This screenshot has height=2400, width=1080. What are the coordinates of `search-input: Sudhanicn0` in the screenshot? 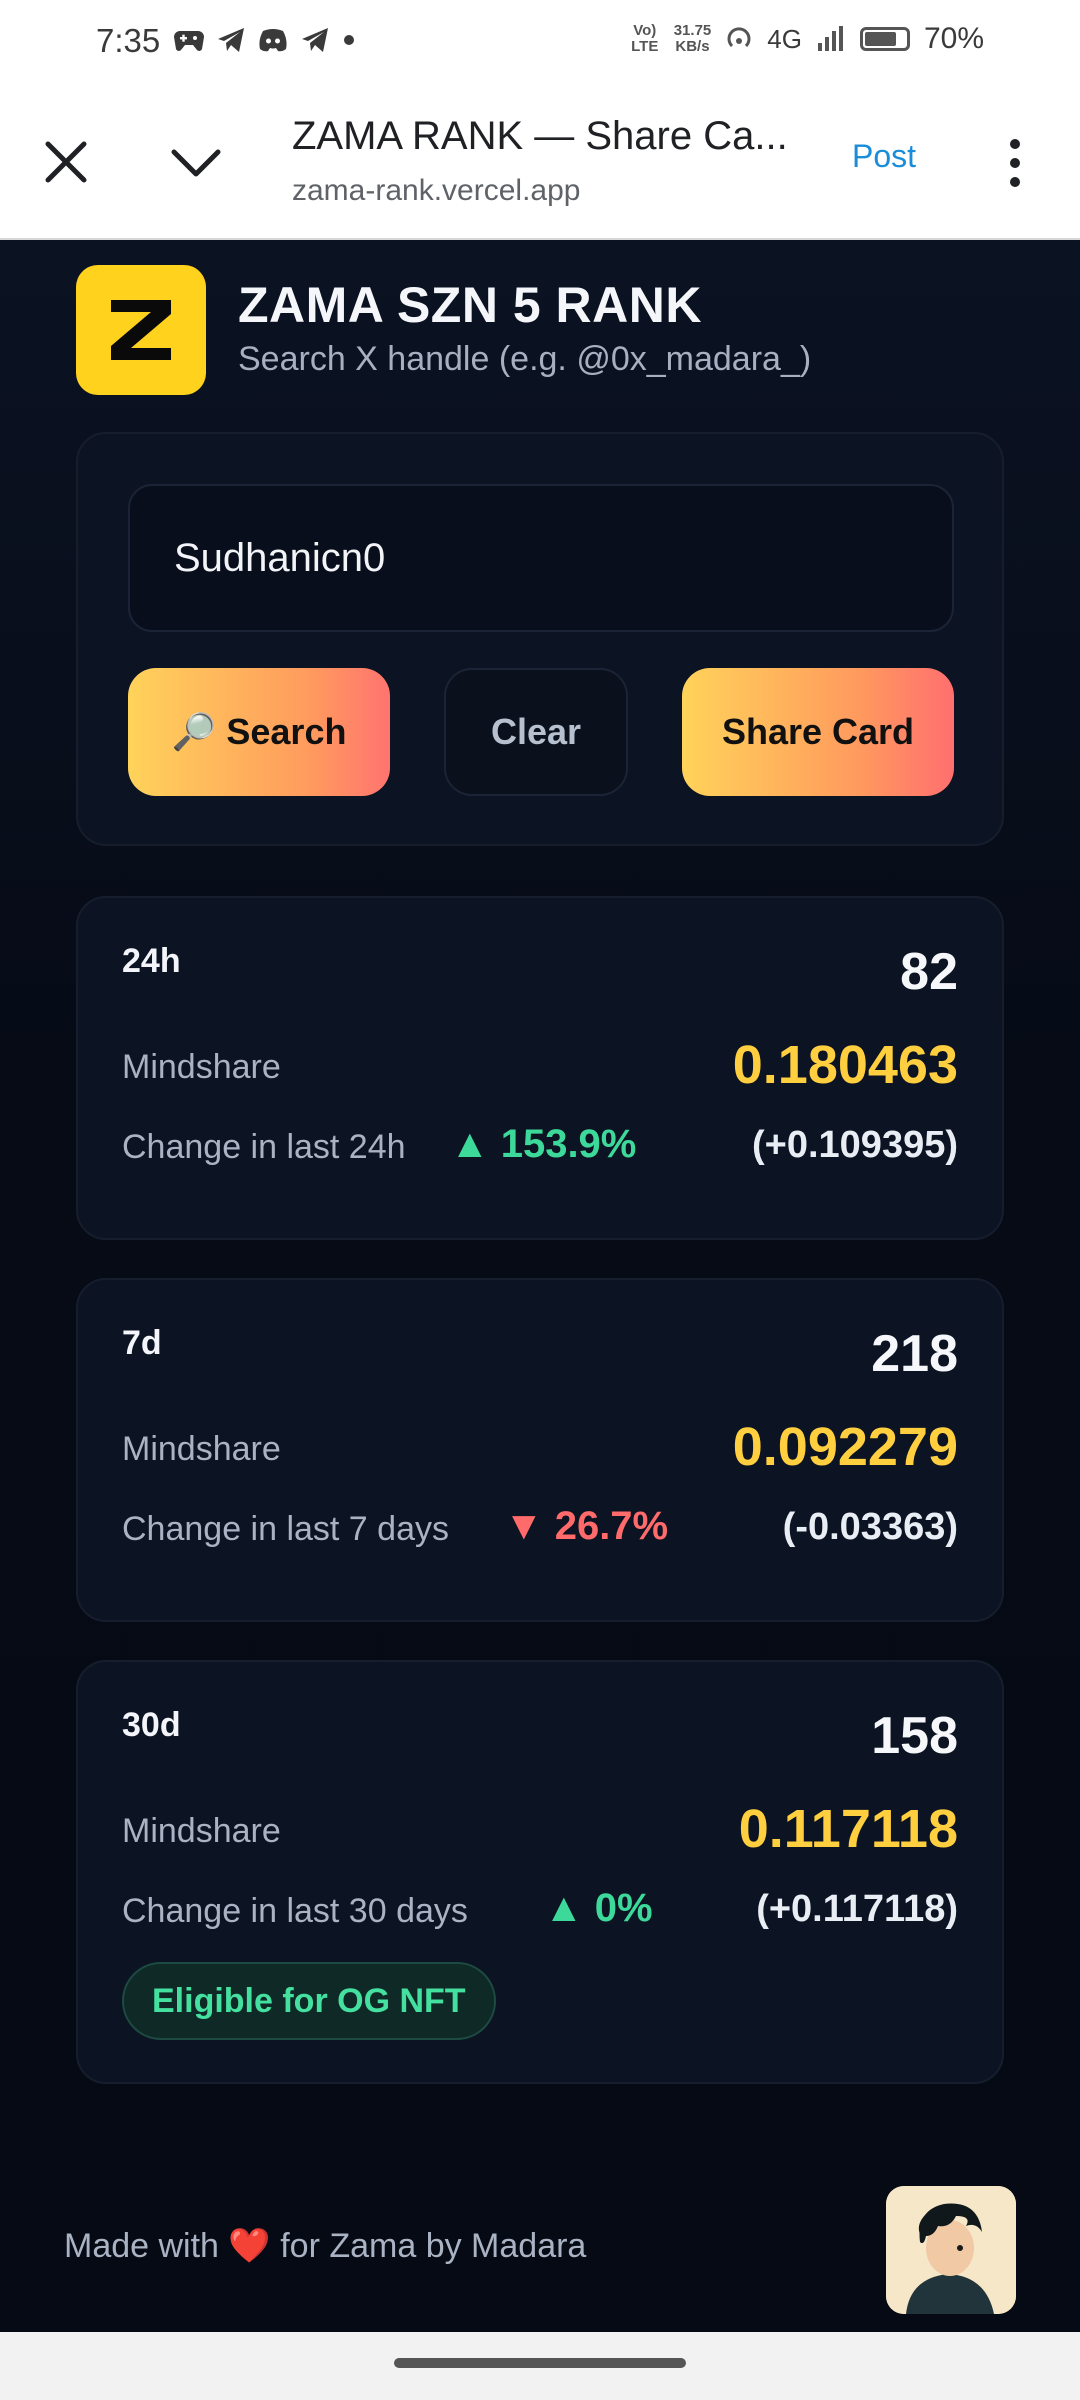 It's located at (541, 558).